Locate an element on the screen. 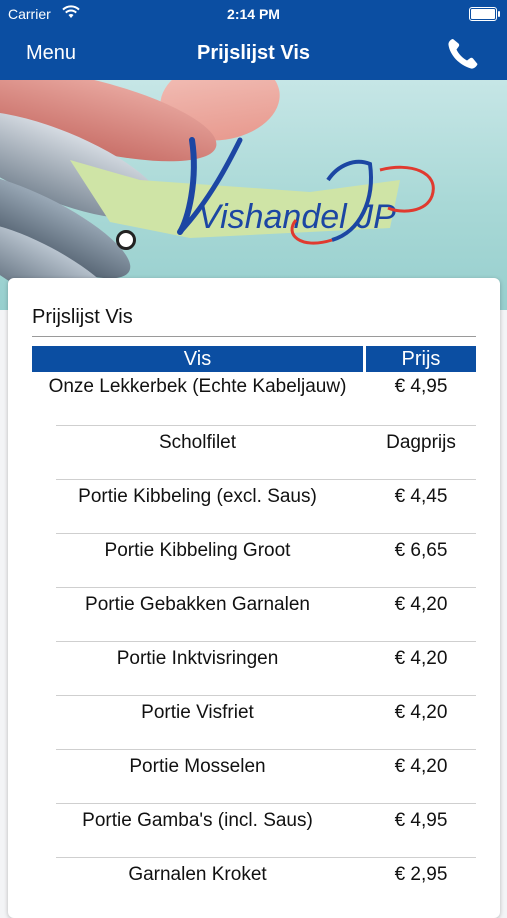 The height and width of the screenshot is (918, 507). table-row: Garnalen Kroket € 2,95 is located at coordinates (254, 885).